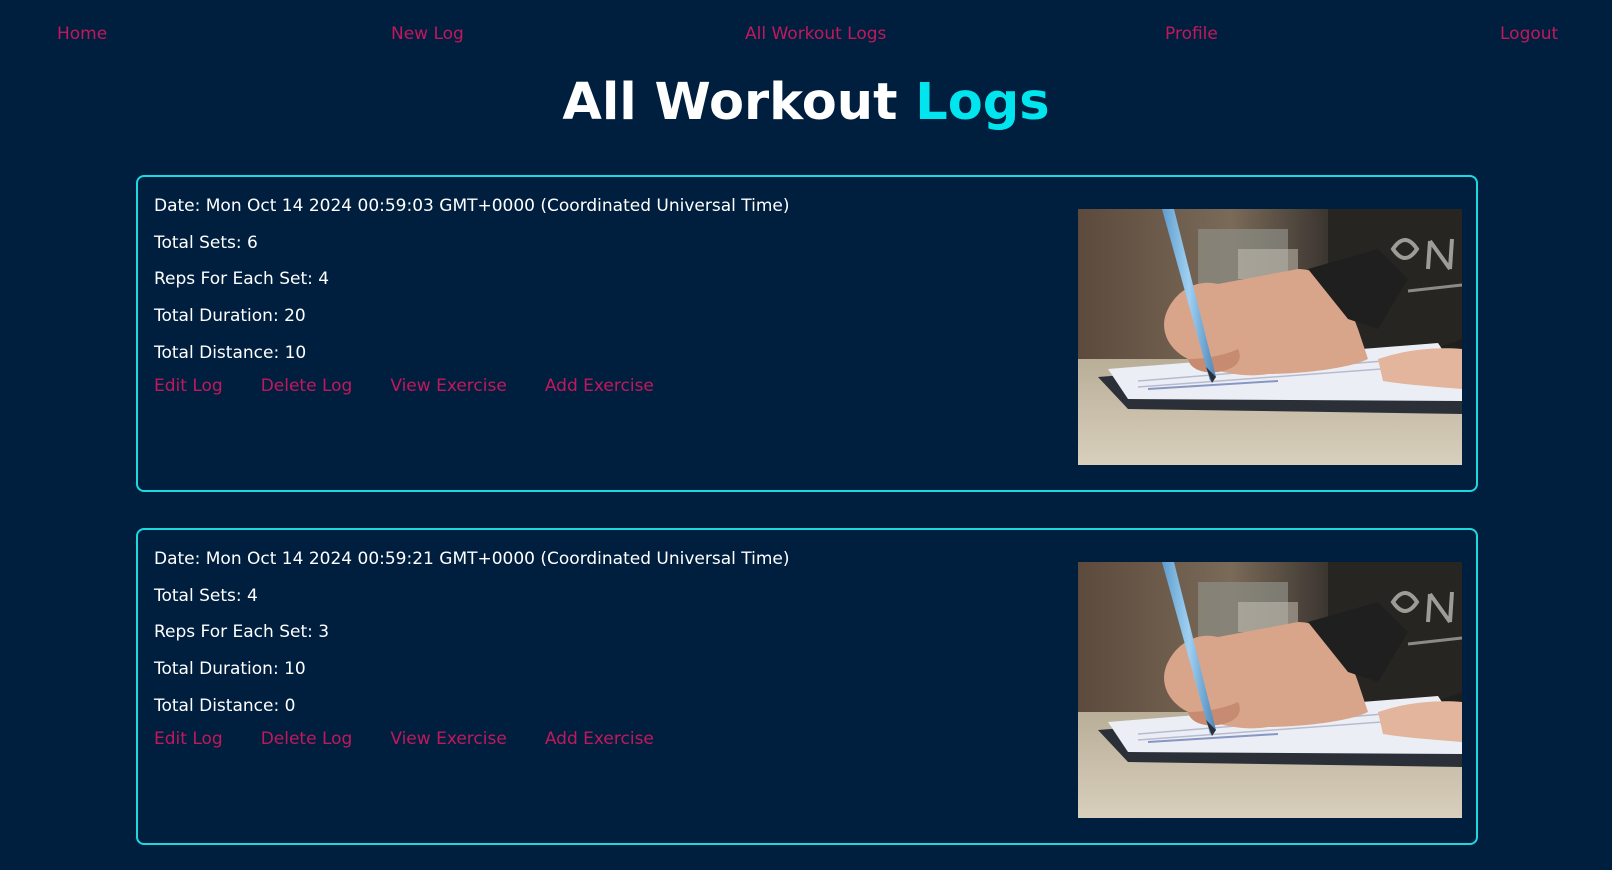 This screenshot has width=1612, height=870. What do you see at coordinates (242, 279) in the screenshot?
I see `log-reps-per-set: Reps For Each Set: 4` at bounding box center [242, 279].